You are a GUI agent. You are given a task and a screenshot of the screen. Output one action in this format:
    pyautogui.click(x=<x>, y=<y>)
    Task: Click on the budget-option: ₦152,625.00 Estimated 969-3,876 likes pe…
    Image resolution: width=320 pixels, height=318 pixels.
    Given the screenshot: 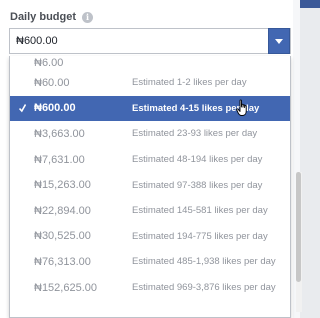 What is the action you would take?
    pyautogui.click(x=150, y=288)
    